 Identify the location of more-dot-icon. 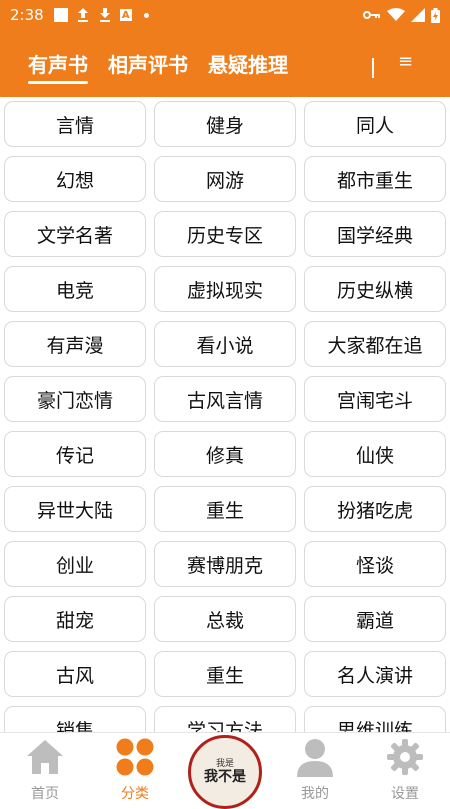
(146, 15).